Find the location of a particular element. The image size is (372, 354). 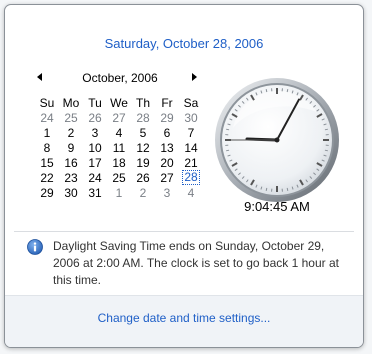

calendar-day: 31 is located at coordinates (95, 192).